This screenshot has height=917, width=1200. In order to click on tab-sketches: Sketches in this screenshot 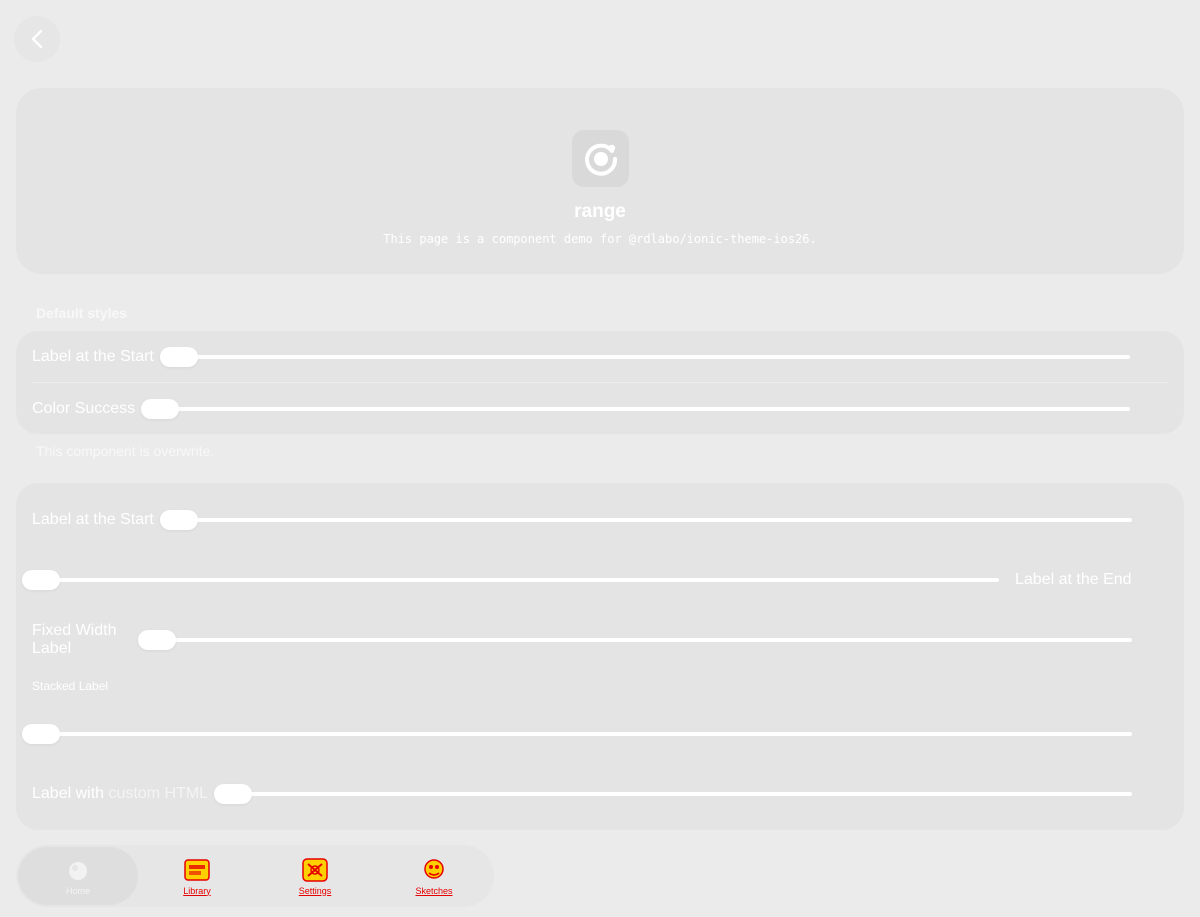, I will do `click(434, 876)`.